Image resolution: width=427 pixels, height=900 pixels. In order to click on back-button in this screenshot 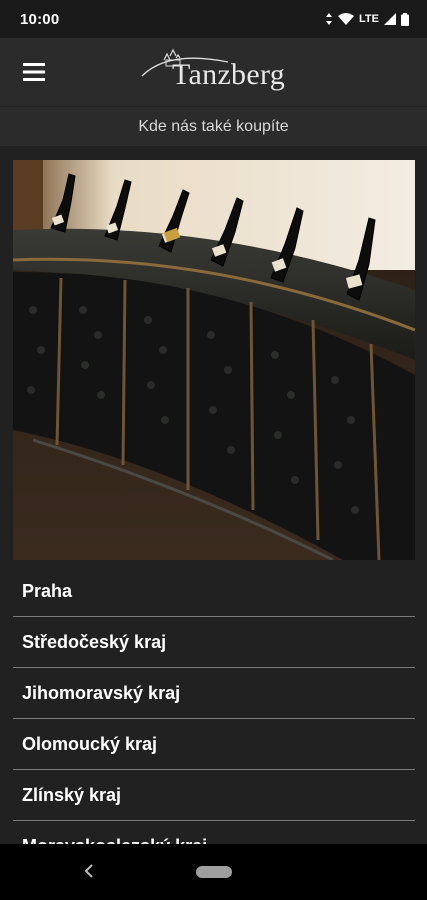, I will do `click(89, 871)`.